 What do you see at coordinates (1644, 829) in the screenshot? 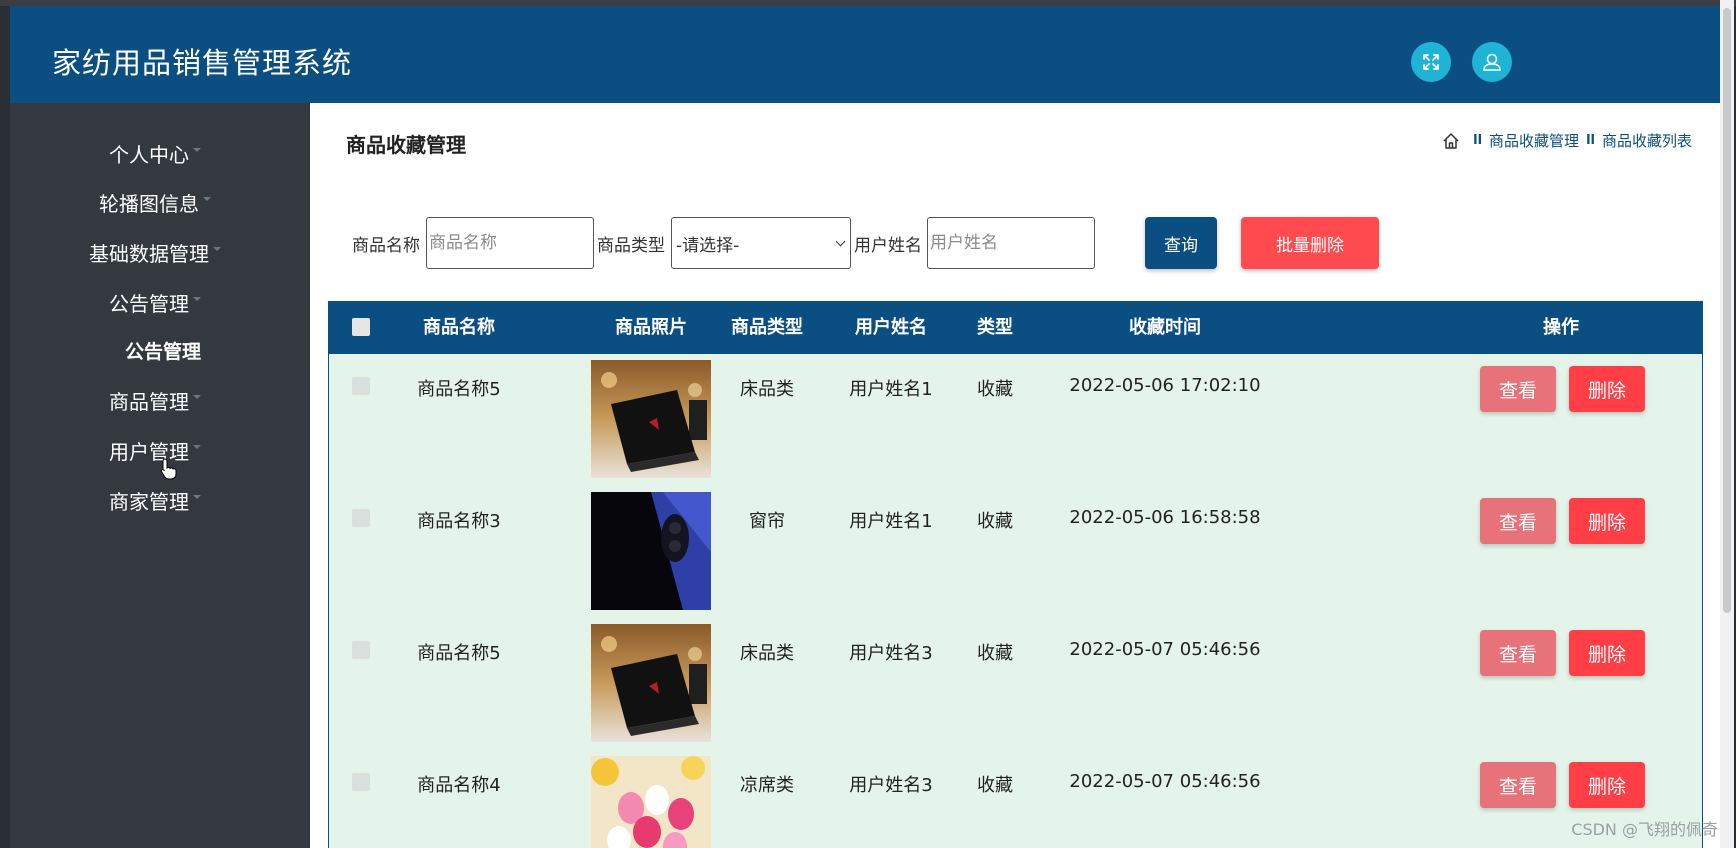
I see `watermark: CSDN @飞翔的佩奇` at bounding box center [1644, 829].